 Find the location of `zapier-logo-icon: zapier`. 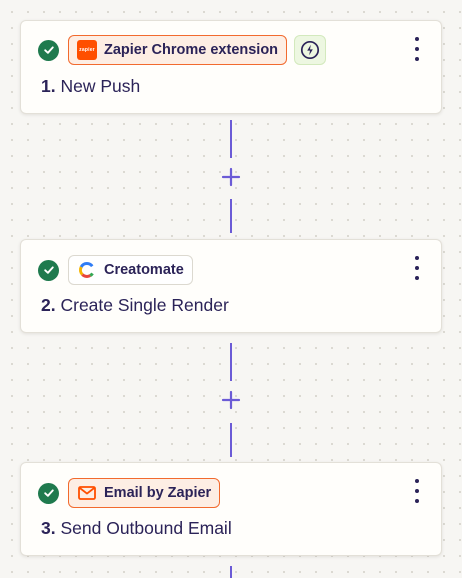

zapier-logo-icon: zapier is located at coordinates (87, 50).